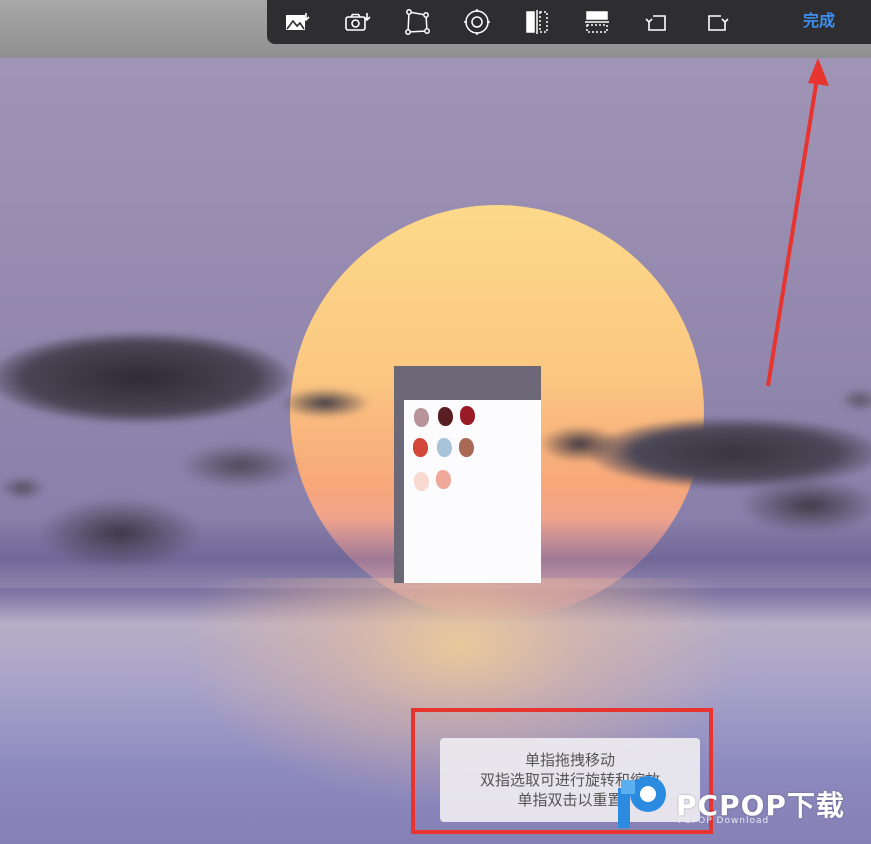  Describe the element at coordinates (642, 802) in the screenshot. I see `pcpop-logo-icon` at that location.